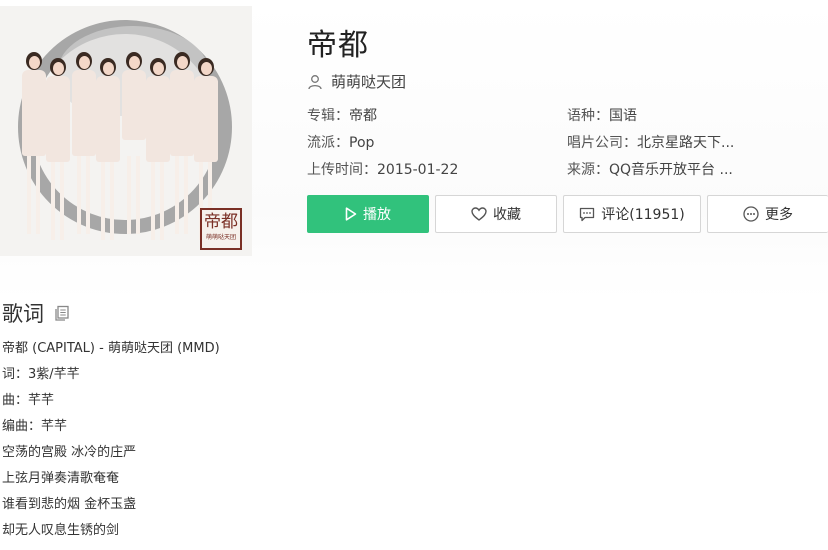  I want to click on meta-language: 语种：国语, so click(602, 115).